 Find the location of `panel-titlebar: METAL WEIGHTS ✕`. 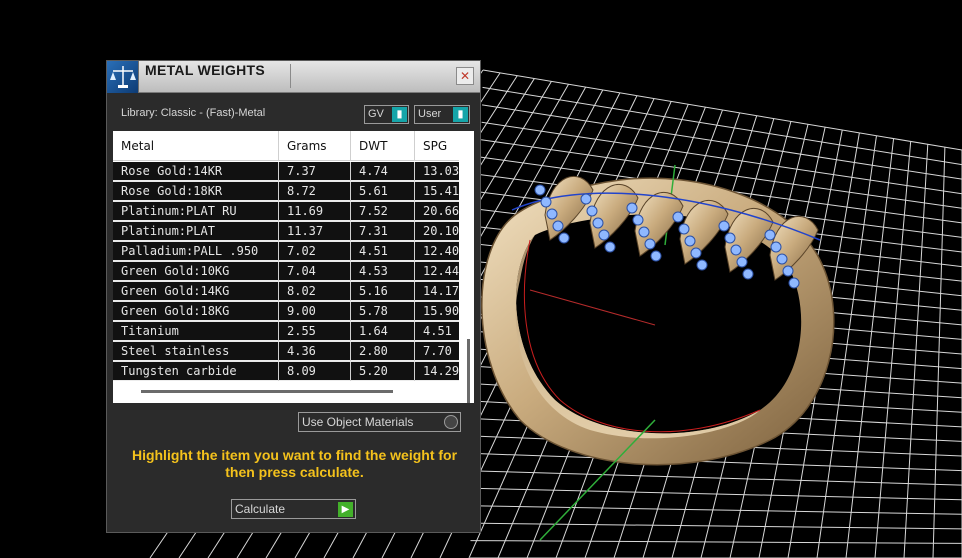

panel-titlebar: METAL WEIGHTS ✕ is located at coordinates (293, 77).